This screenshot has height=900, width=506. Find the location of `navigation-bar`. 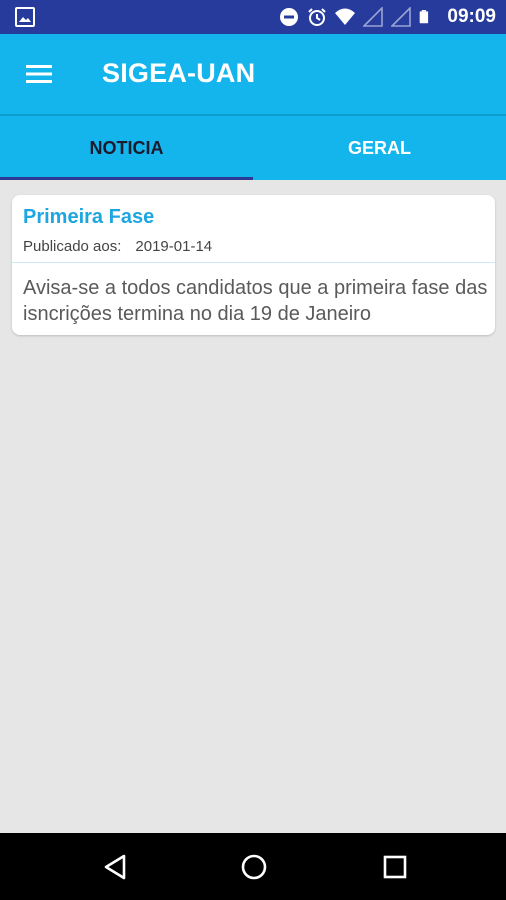

navigation-bar is located at coordinates (253, 866).